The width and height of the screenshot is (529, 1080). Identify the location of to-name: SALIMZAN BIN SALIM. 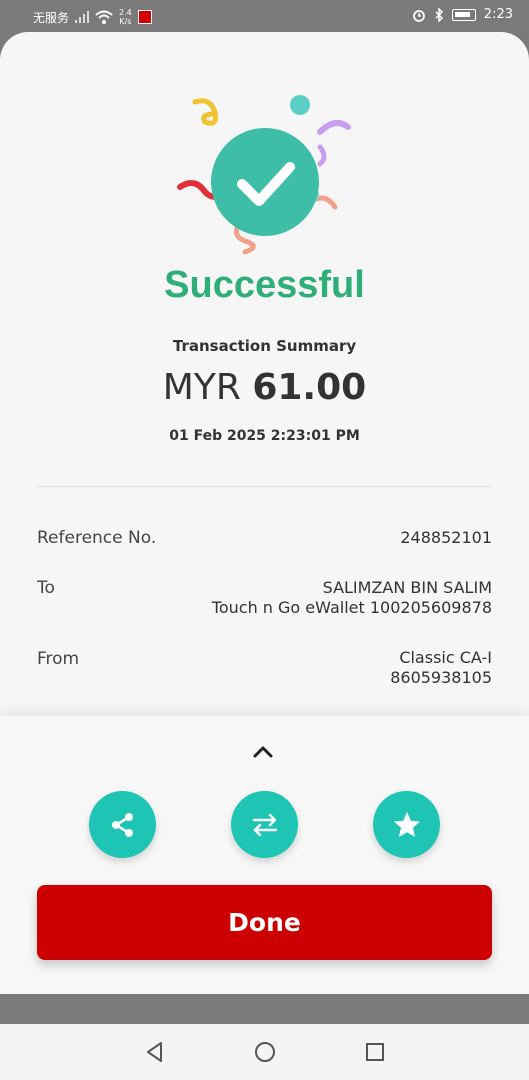
(407, 587).